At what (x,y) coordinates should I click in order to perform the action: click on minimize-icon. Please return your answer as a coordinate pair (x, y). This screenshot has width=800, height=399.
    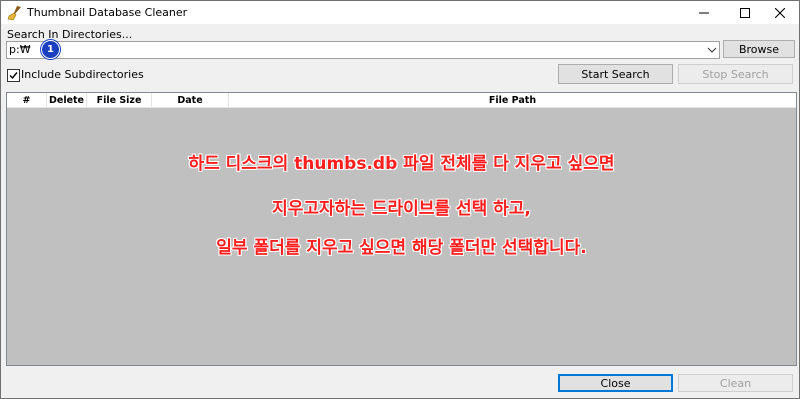
    Looking at the image, I should click on (704, 12).